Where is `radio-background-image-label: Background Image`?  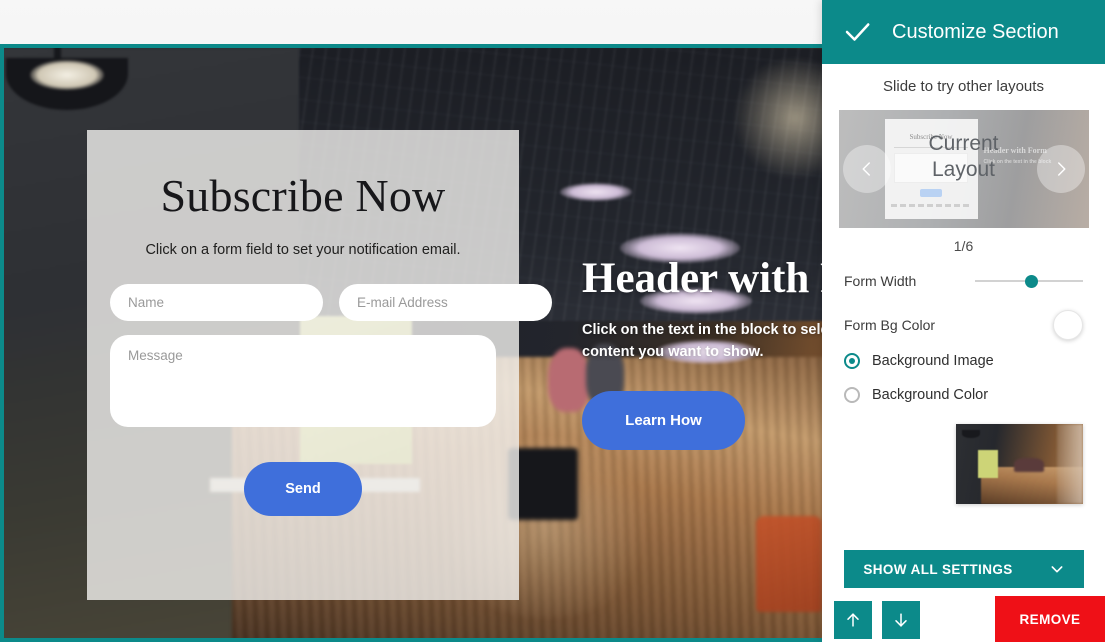
radio-background-image-label: Background Image is located at coordinates (933, 361).